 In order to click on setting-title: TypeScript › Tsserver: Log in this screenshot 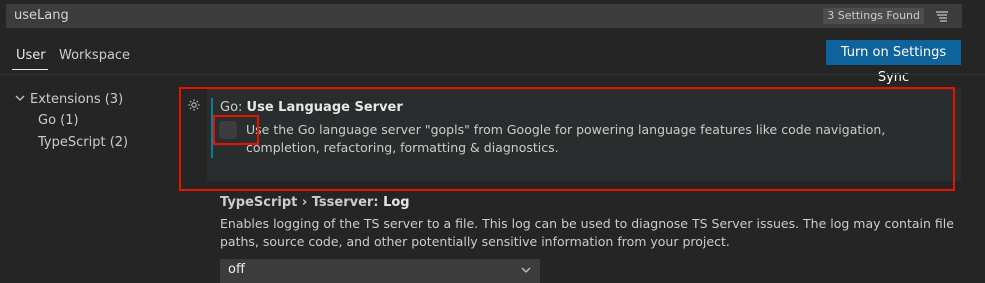, I will do `click(315, 202)`.